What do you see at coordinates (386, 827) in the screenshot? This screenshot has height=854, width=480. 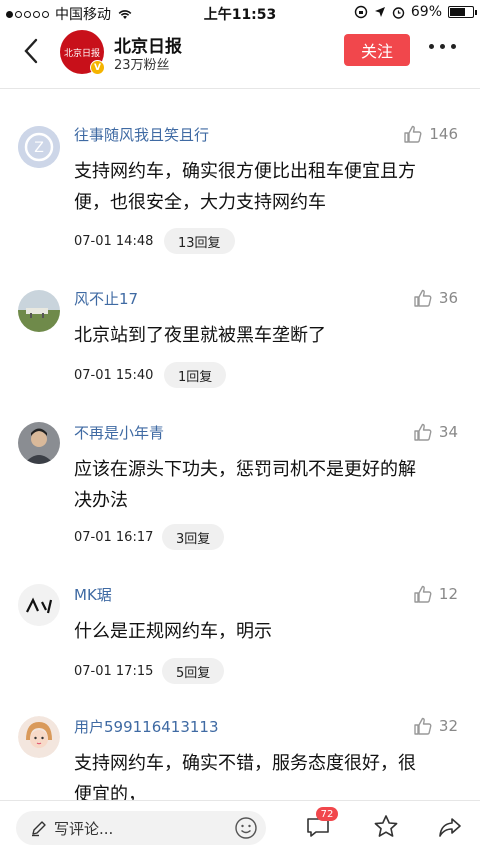 I see `star-icon` at bounding box center [386, 827].